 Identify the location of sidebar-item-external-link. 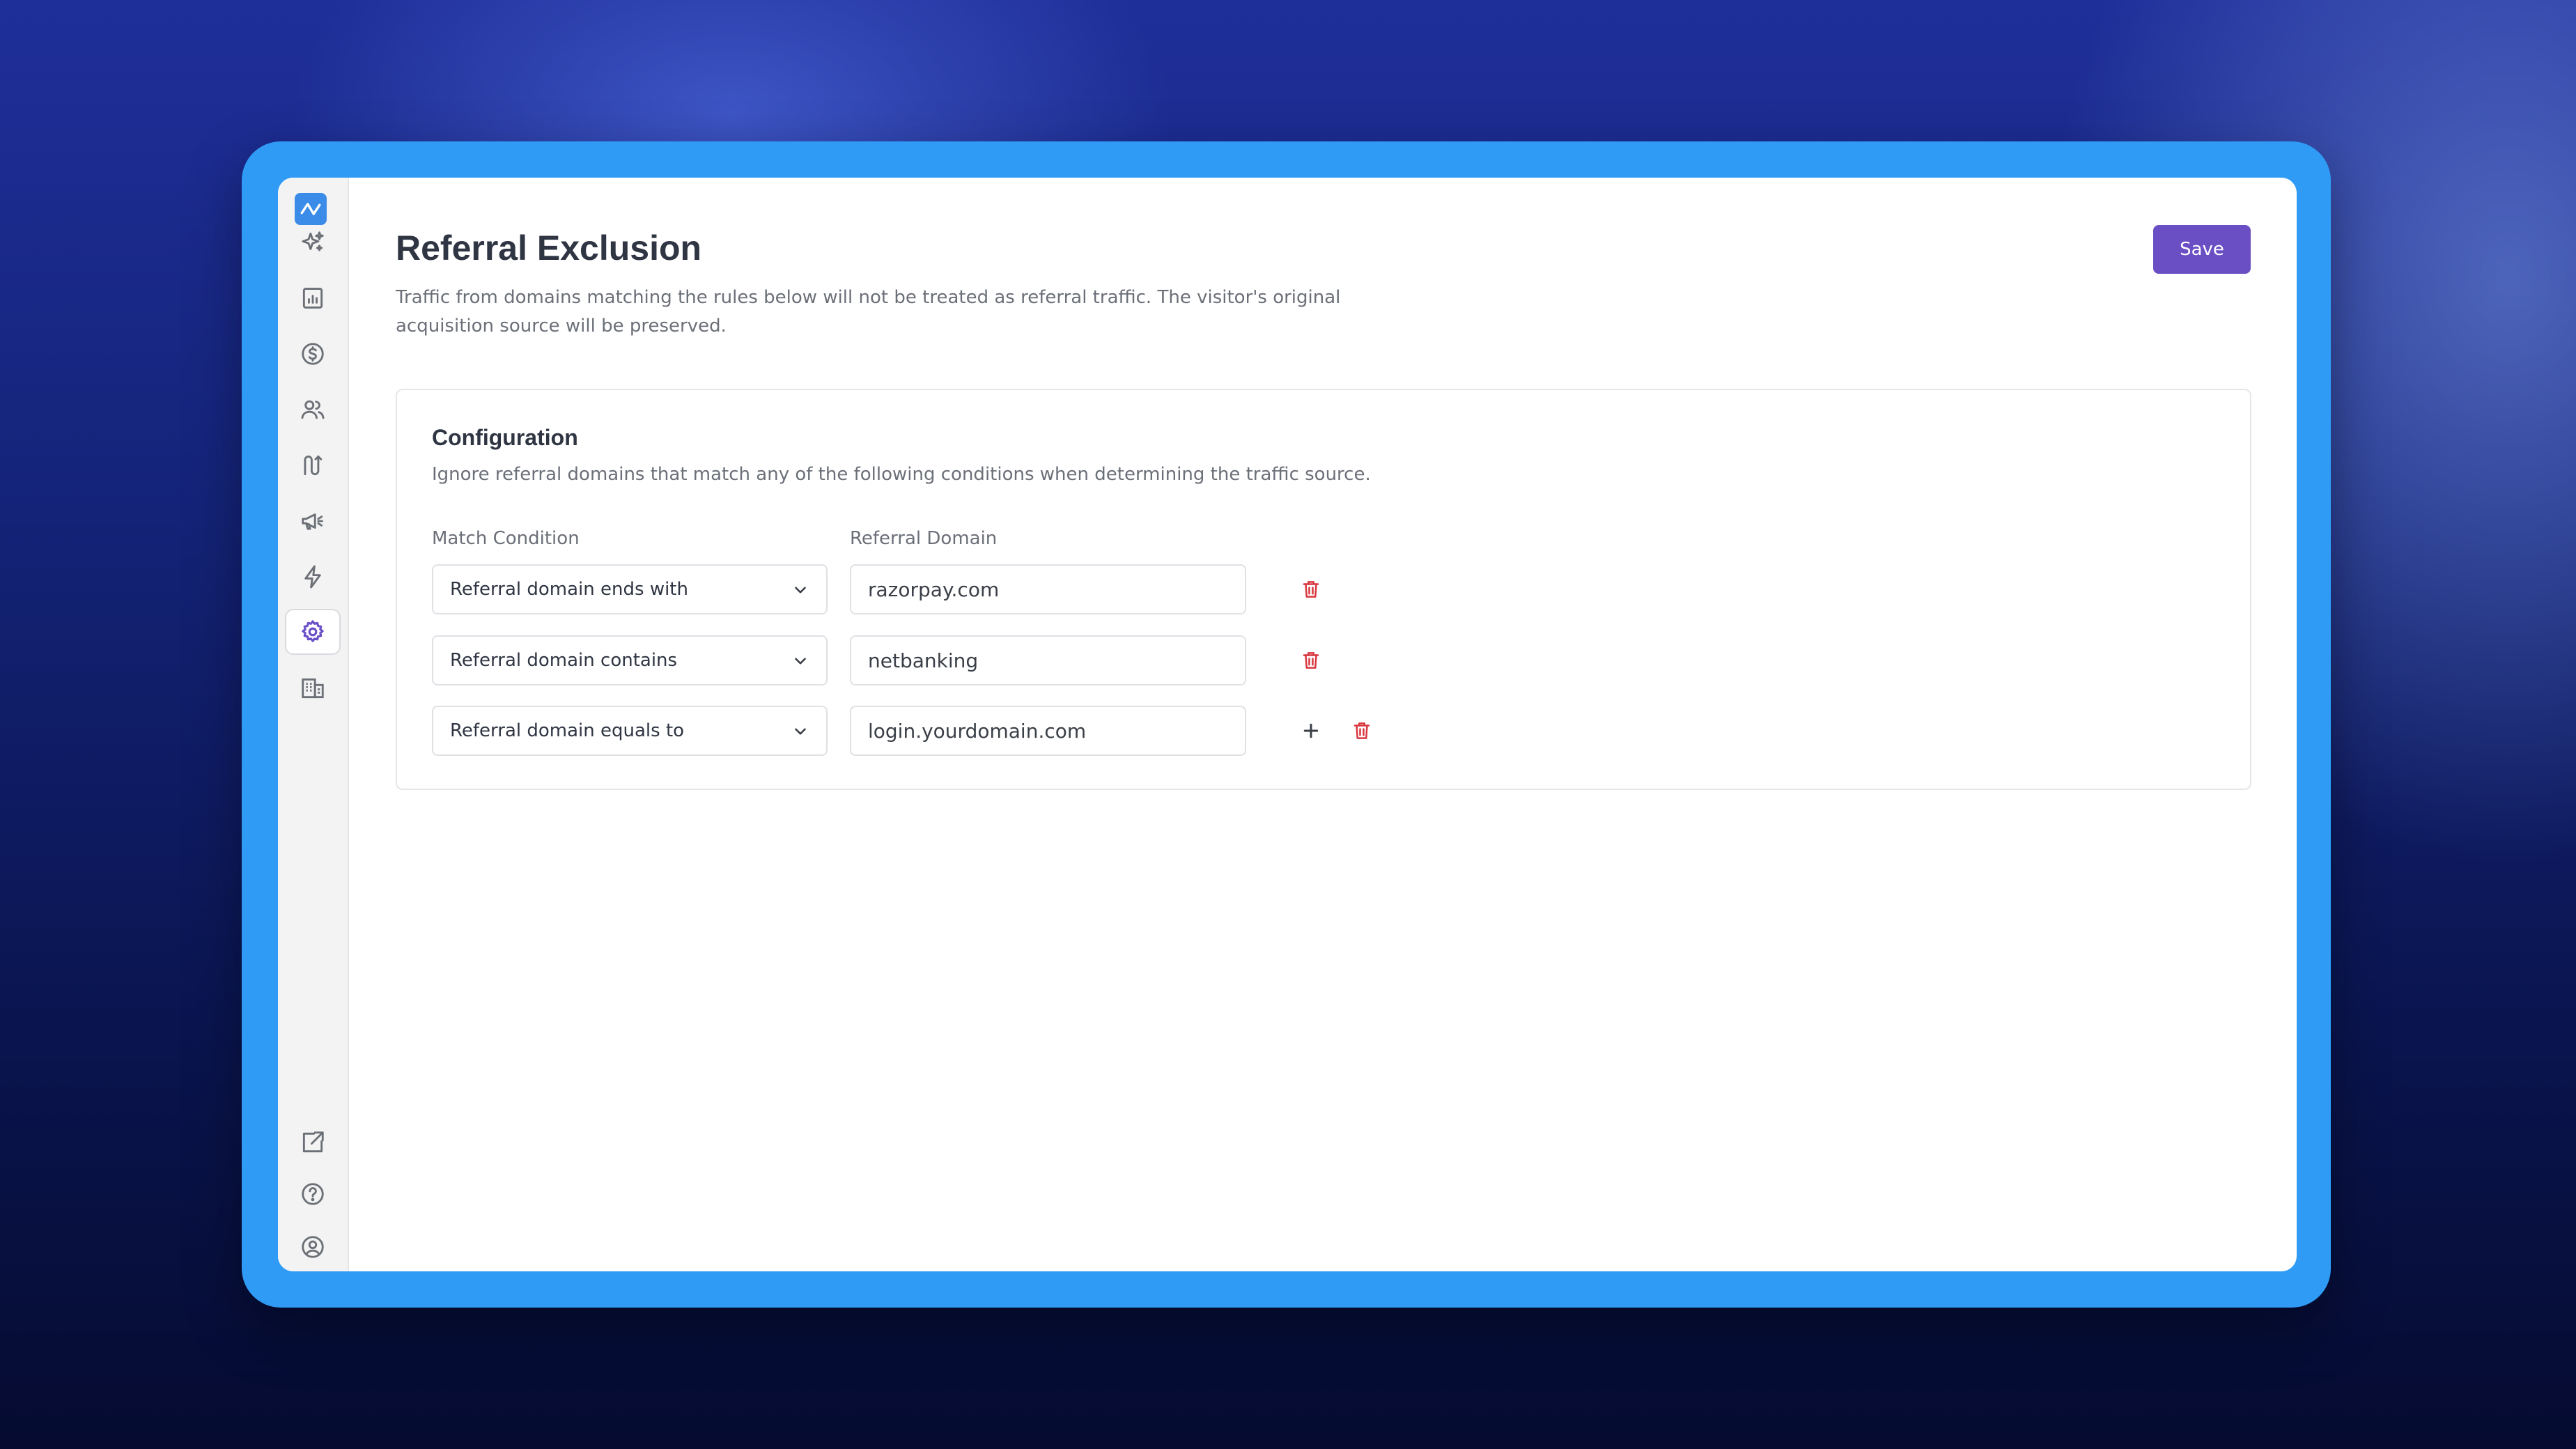
(313, 1142).